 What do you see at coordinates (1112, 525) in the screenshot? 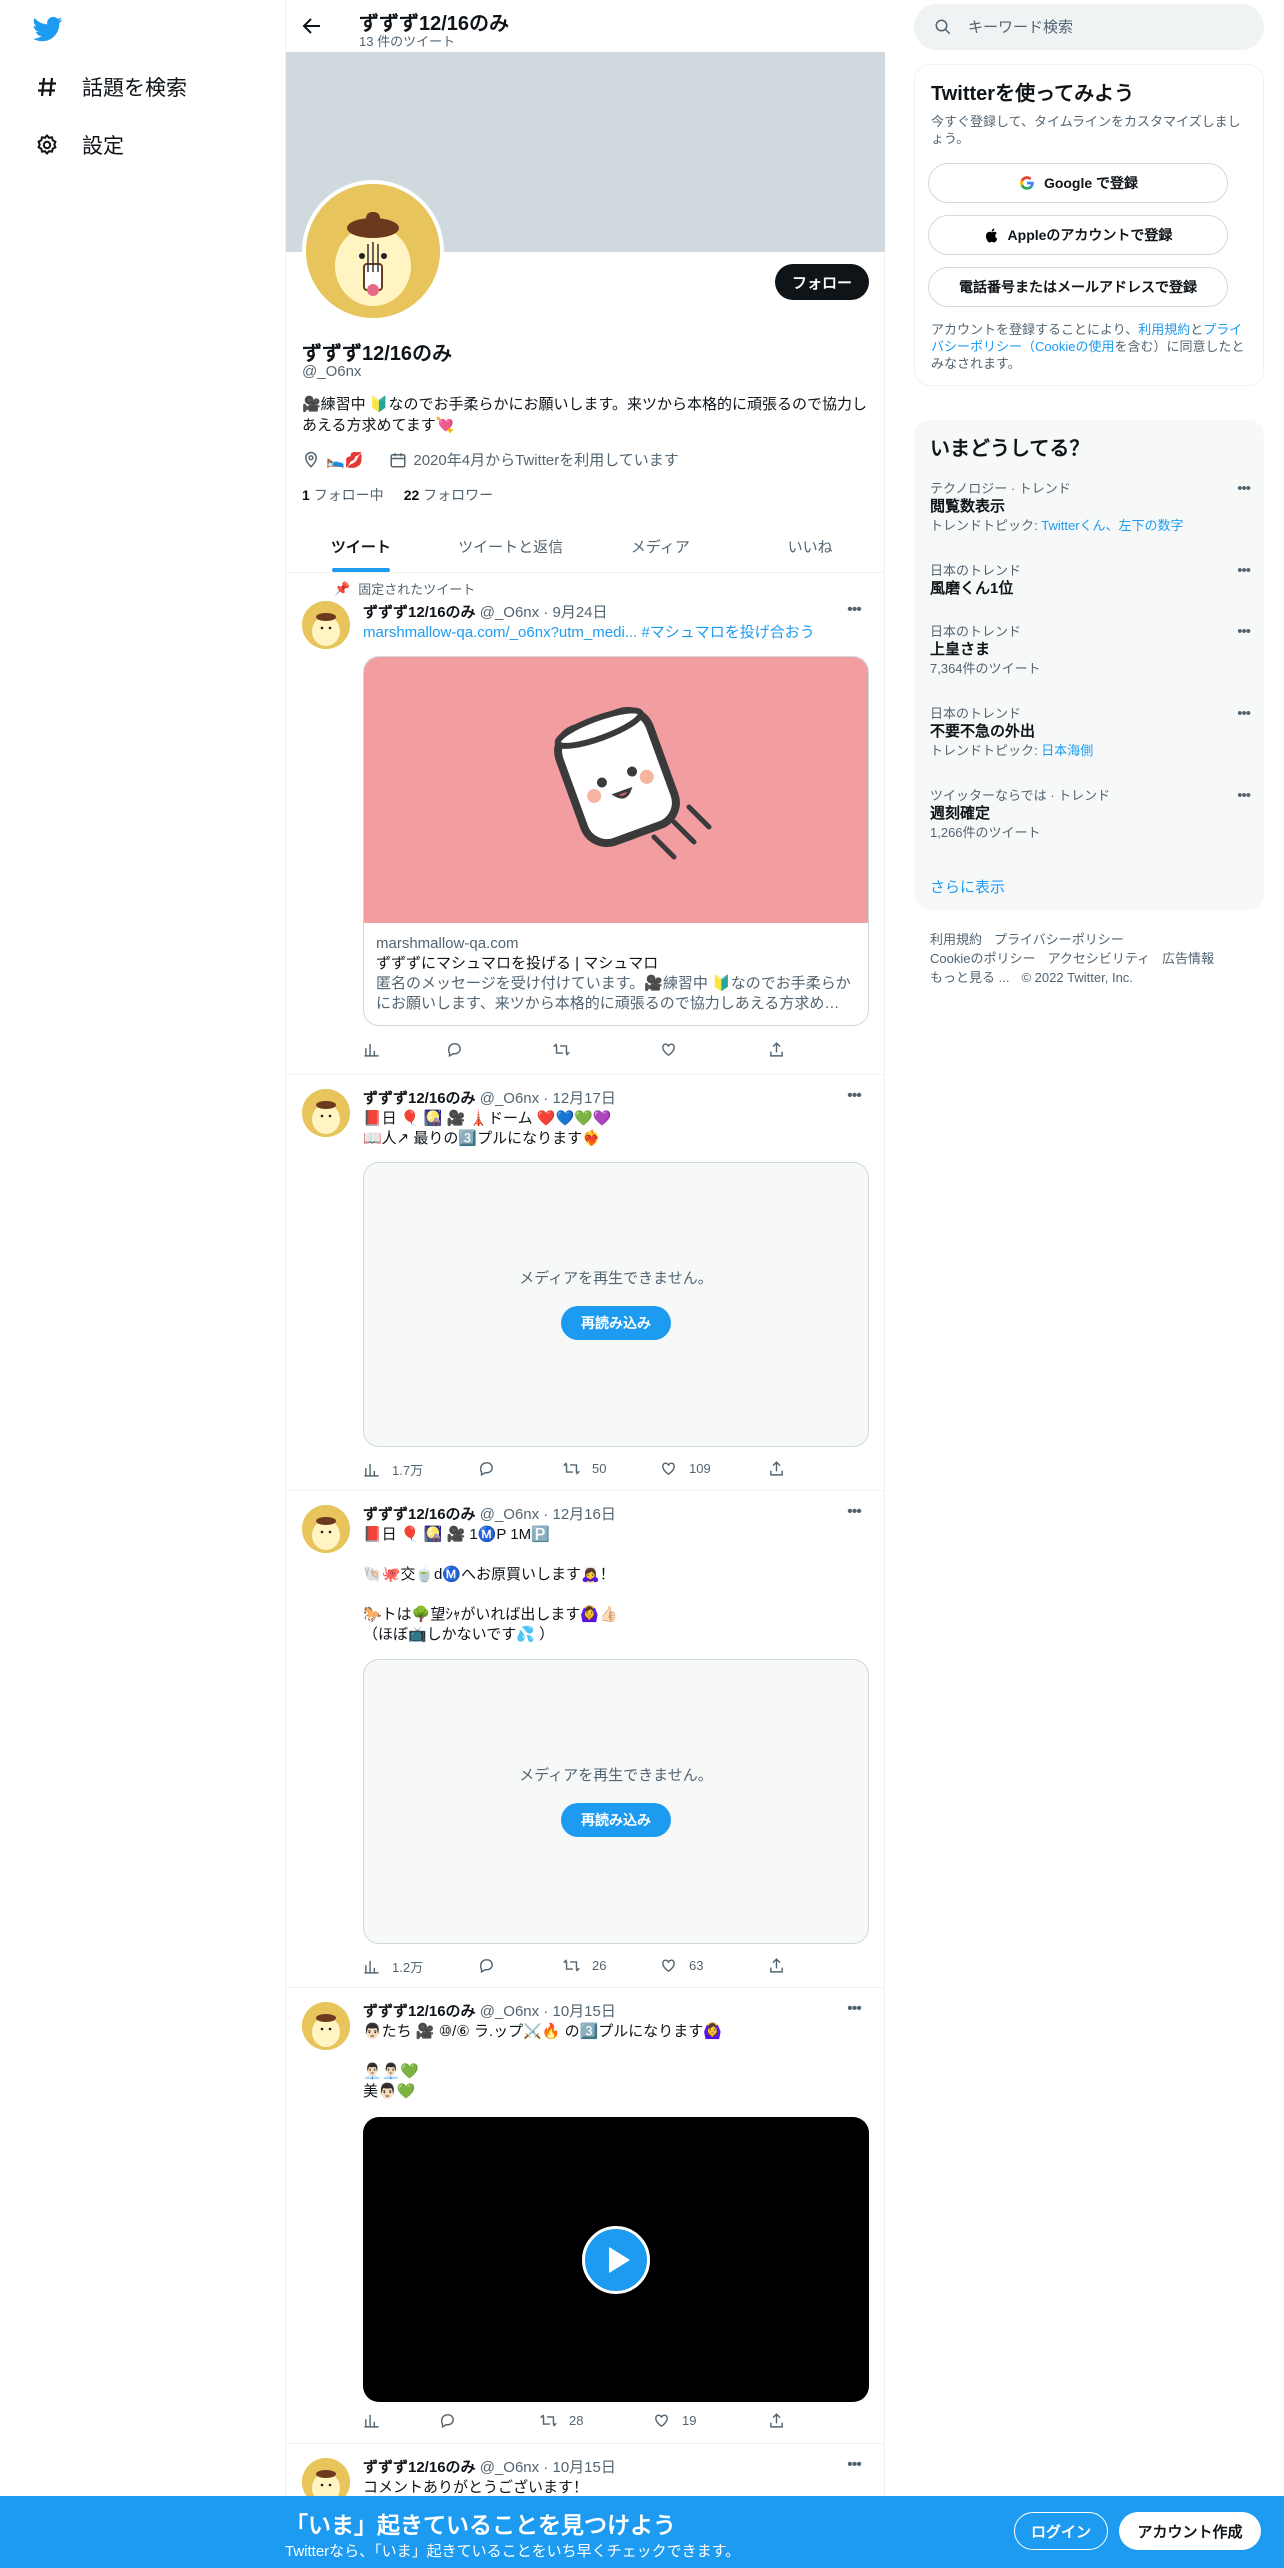
I see `trend-topic-link: Twitterくん、左下の数字` at bounding box center [1112, 525].